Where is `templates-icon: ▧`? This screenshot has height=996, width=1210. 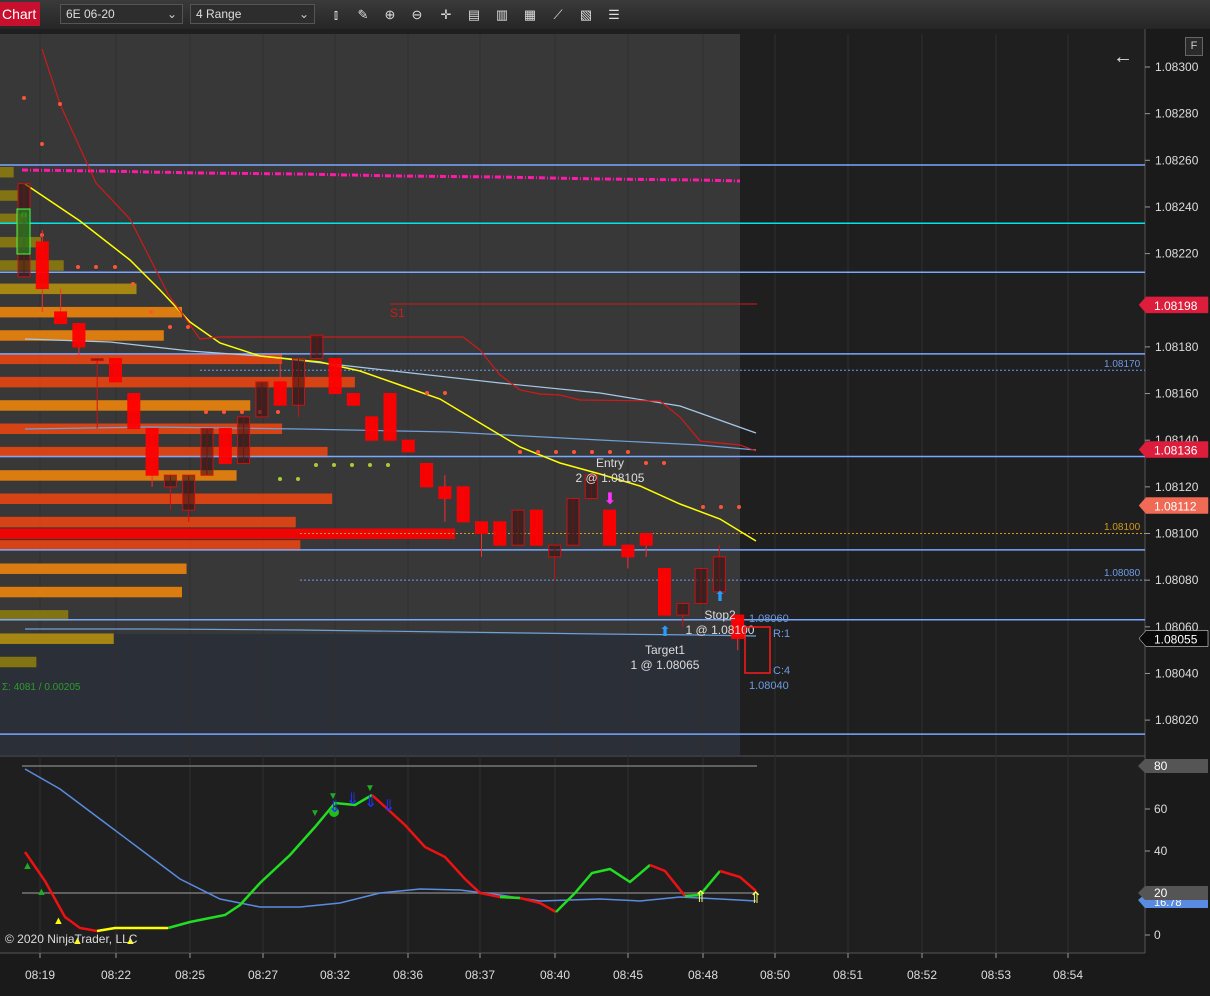
templates-icon: ▧ is located at coordinates (586, 14).